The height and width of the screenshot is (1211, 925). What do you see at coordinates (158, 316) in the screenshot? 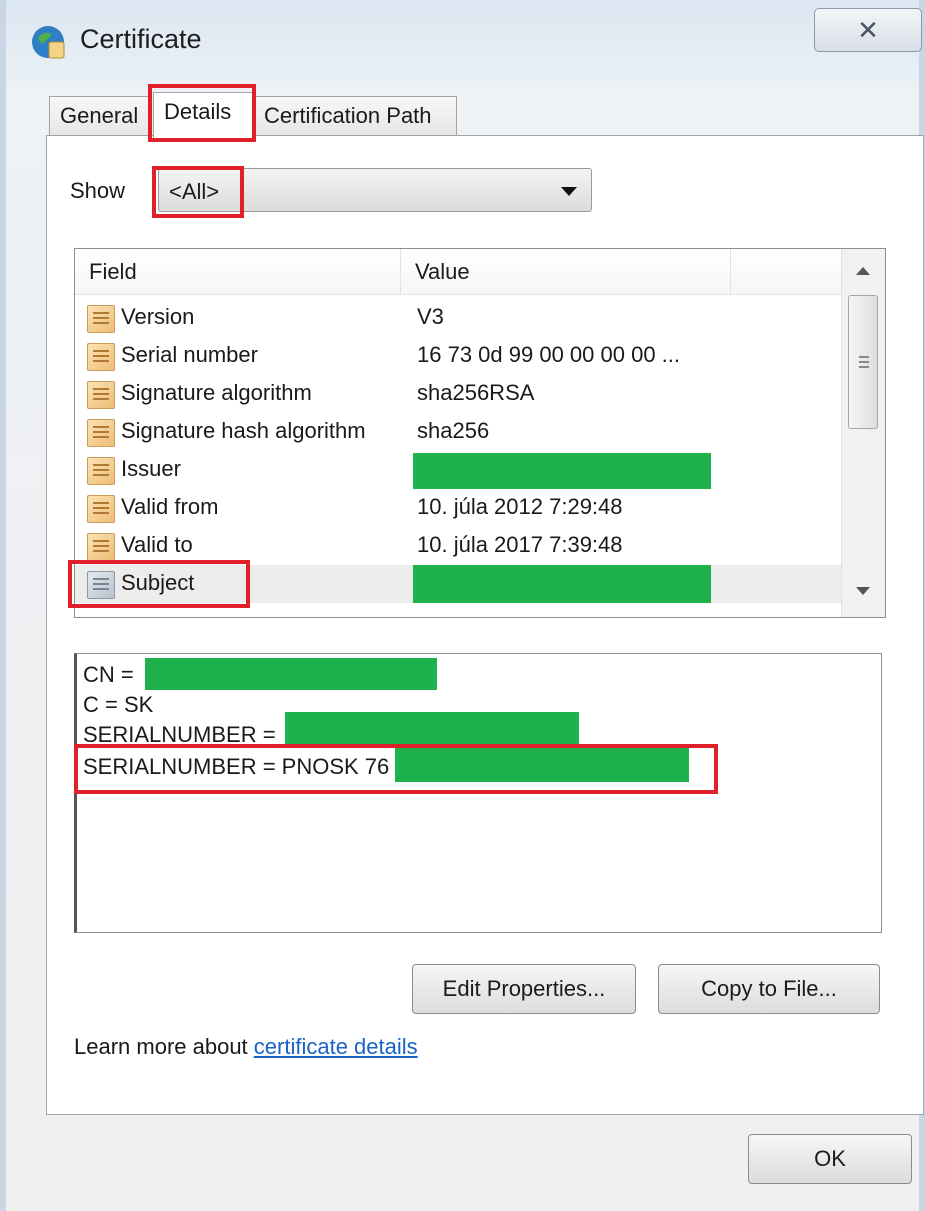
I see `row-field: Version` at bounding box center [158, 316].